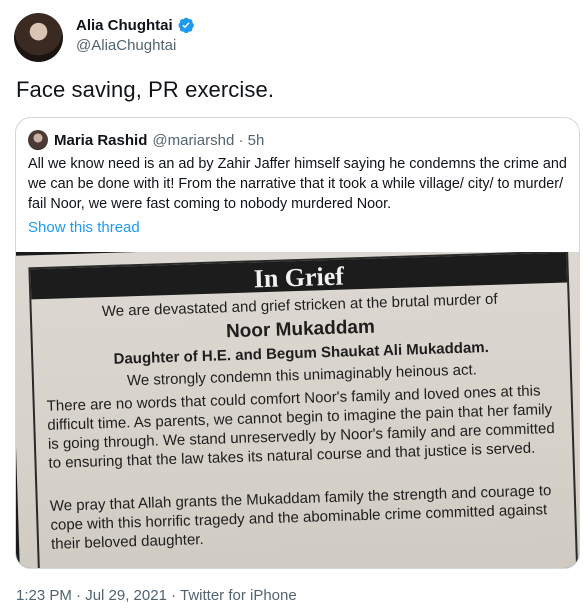  What do you see at coordinates (38, 37) in the screenshot?
I see `author-avatar` at bounding box center [38, 37].